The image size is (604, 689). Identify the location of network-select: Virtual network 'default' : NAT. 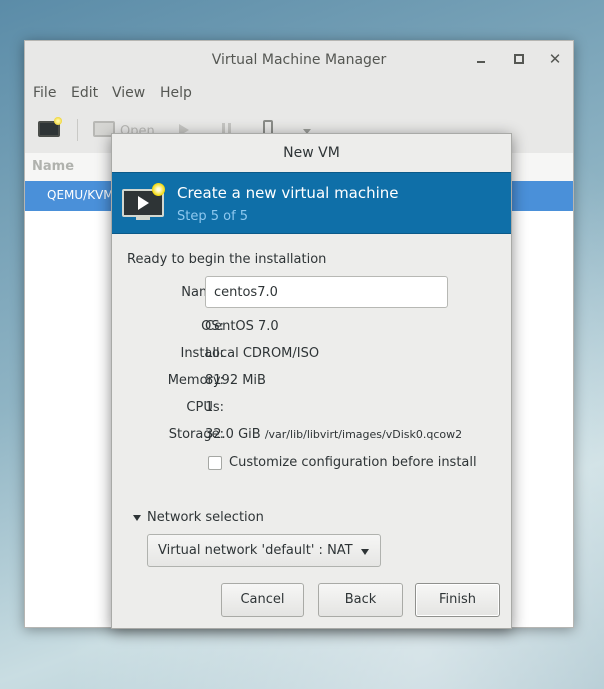
(264, 550).